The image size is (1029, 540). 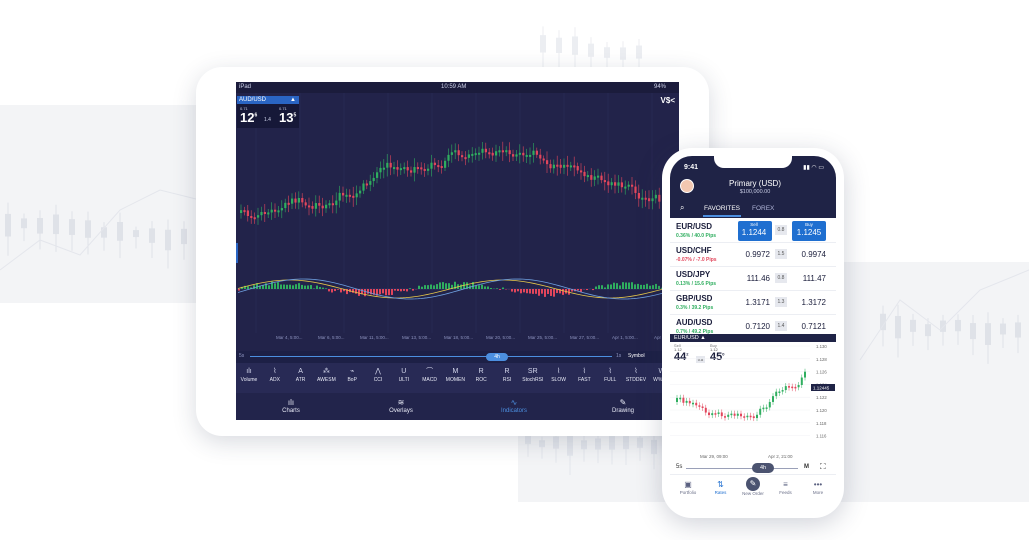 What do you see at coordinates (722, 208) in the screenshot?
I see `tab-favorites: FAVORITES` at bounding box center [722, 208].